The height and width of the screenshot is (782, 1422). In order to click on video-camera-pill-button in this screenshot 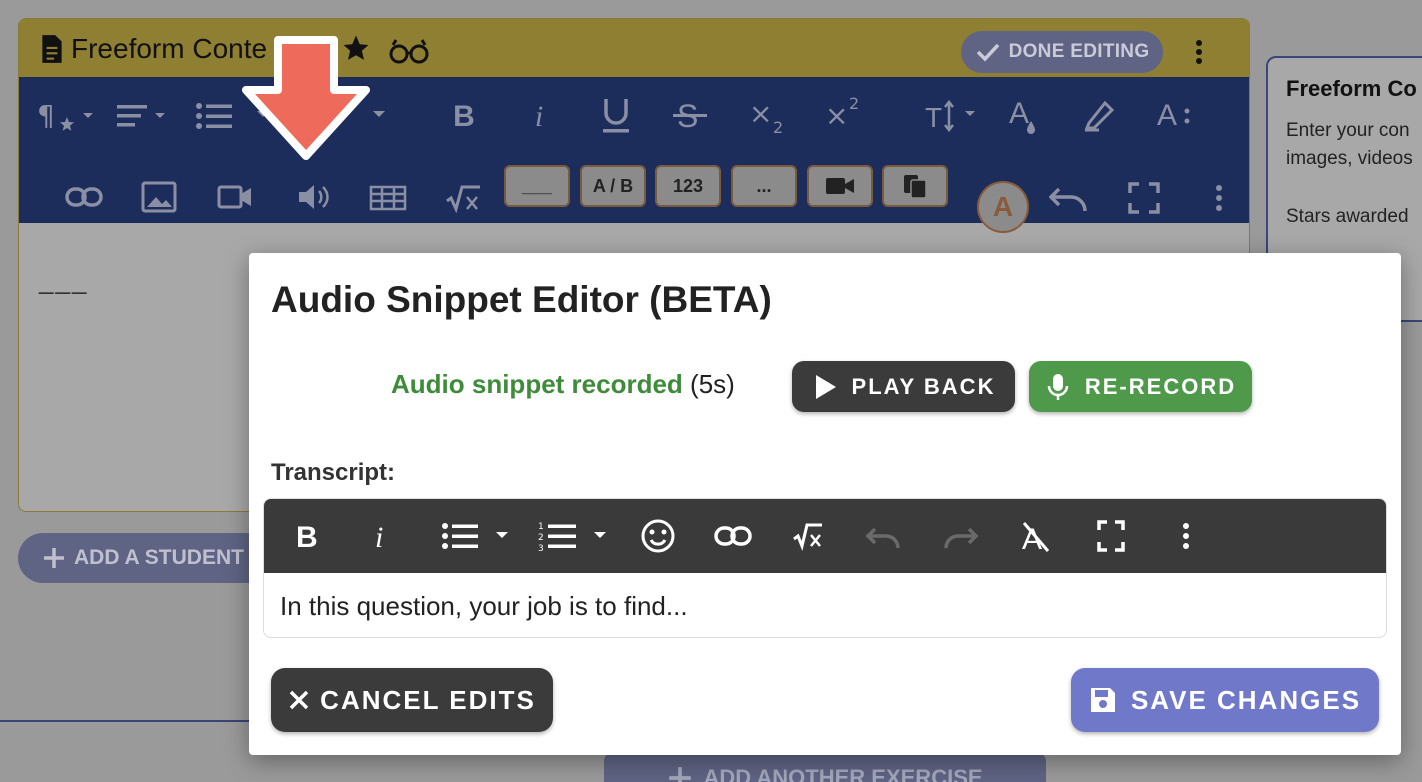, I will do `click(840, 186)`.